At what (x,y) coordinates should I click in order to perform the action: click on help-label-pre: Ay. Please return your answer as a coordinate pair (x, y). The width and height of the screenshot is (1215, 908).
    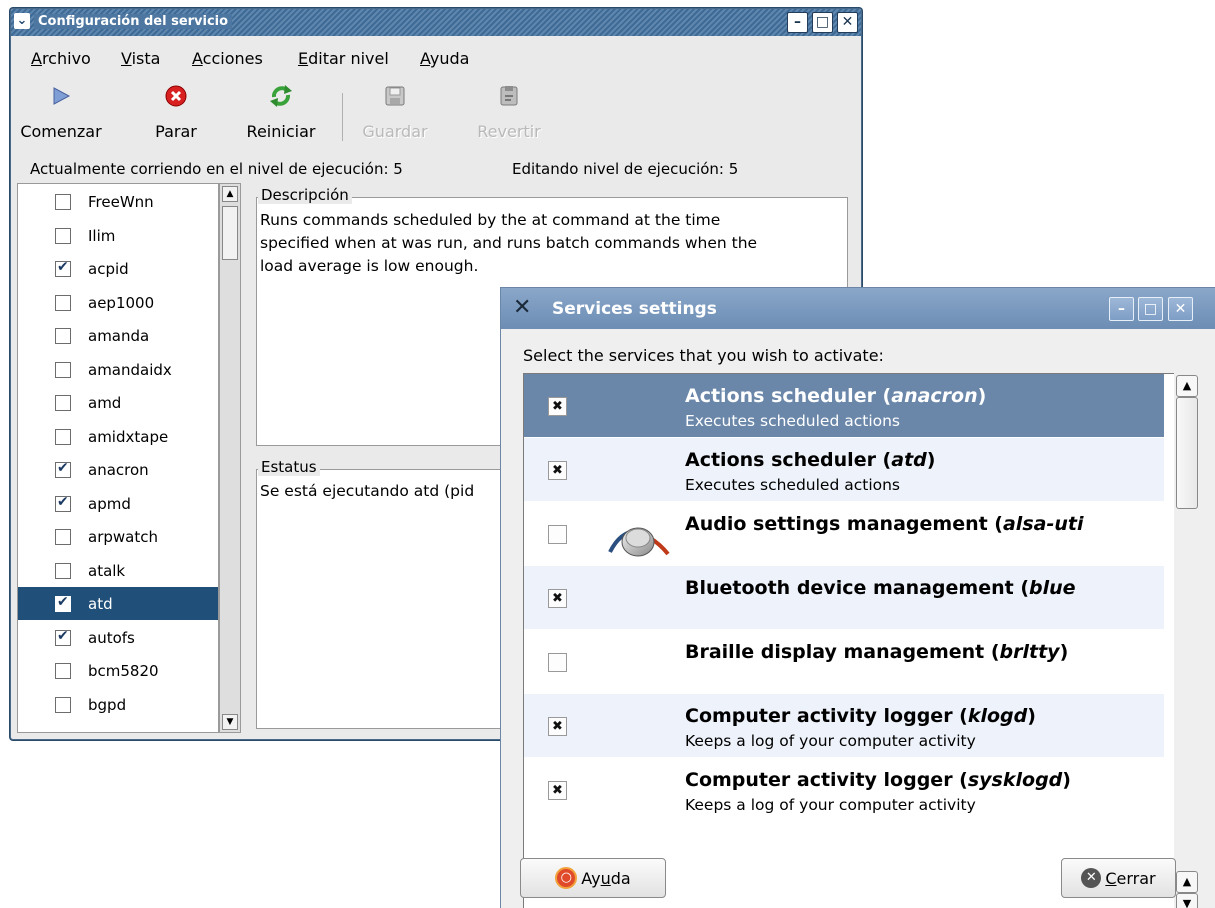
    Looking at the image, I should click on (591, 878).